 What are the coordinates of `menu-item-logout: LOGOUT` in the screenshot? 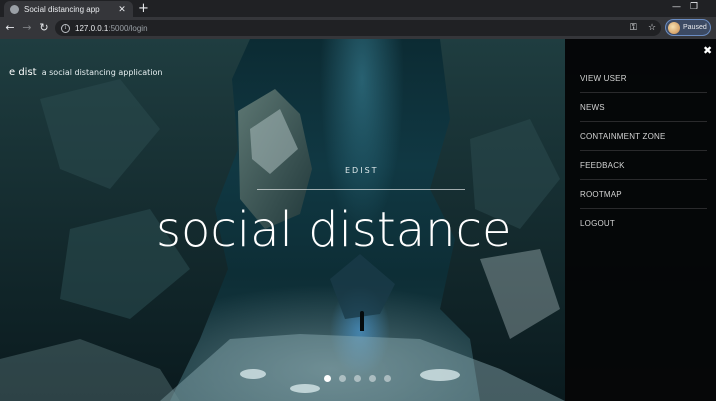 It's located at (643, 223).